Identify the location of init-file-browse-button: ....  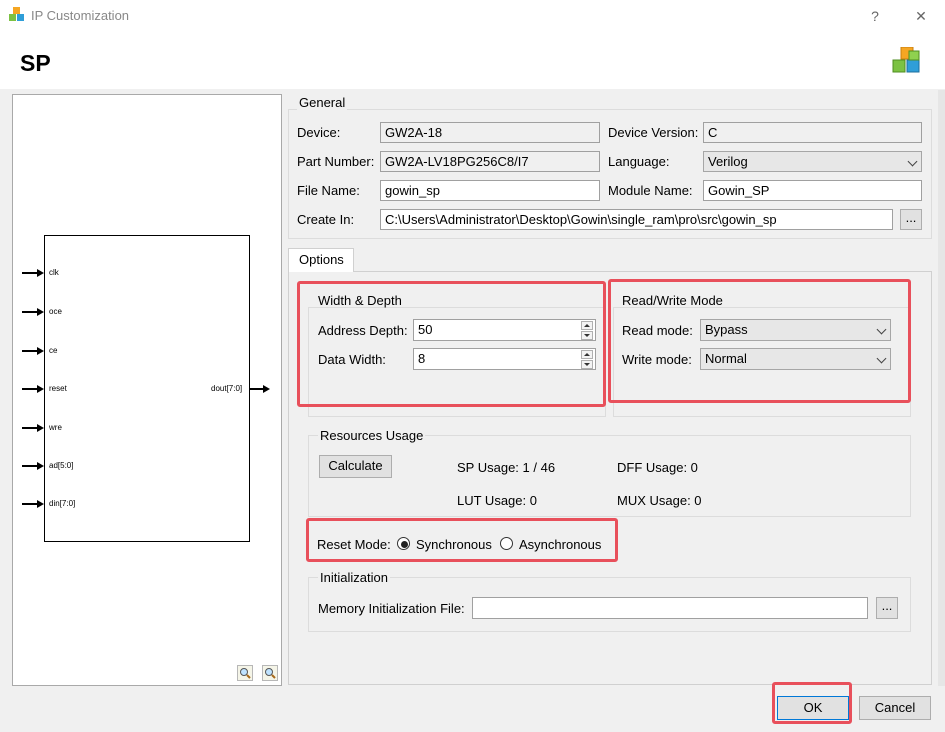
(887, 608).